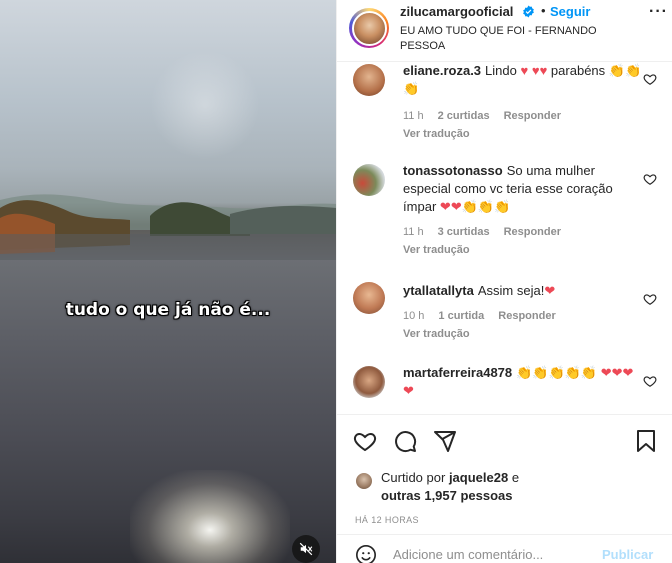 This screenshot has height=563, width=672. I want to click on sun-glare, so click(205, 105).